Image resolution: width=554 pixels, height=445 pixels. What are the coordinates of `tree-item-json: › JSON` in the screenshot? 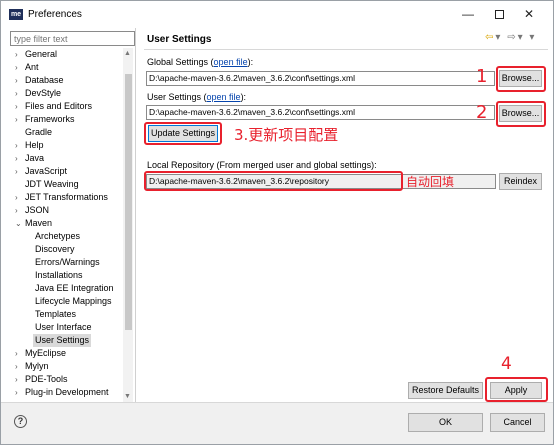 It's located at (66, 210).